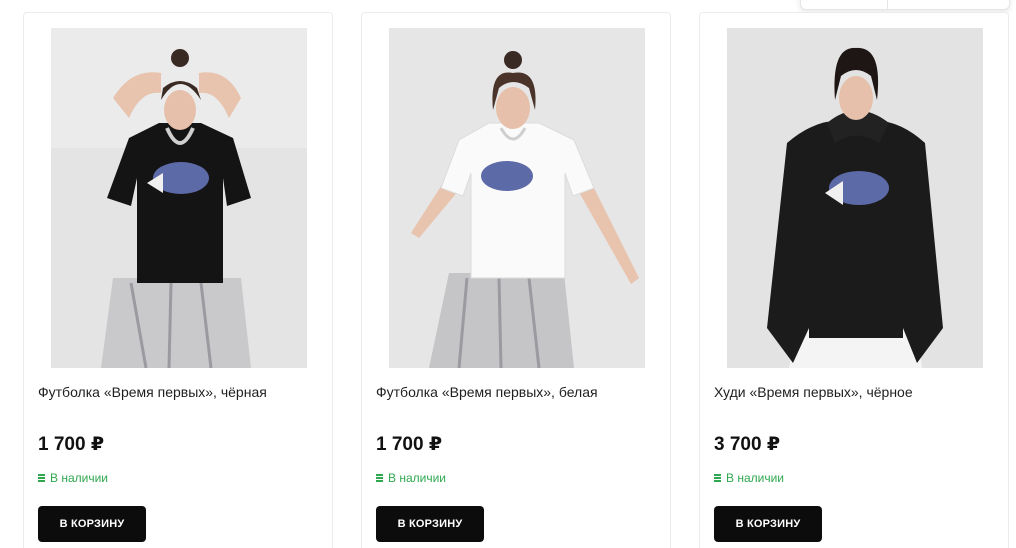 The height and width of the screenshot is (548, 1016). What do you see at coordinates (887, 5) in the screenshot?
I see `panel-divider` at bounding box center [887, 5].